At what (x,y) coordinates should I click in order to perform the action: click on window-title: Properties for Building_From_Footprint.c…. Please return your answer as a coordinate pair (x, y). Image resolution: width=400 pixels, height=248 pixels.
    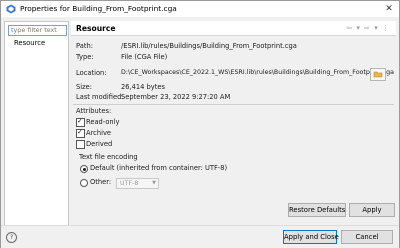
    Looking at the image, I should click on (98, 8).